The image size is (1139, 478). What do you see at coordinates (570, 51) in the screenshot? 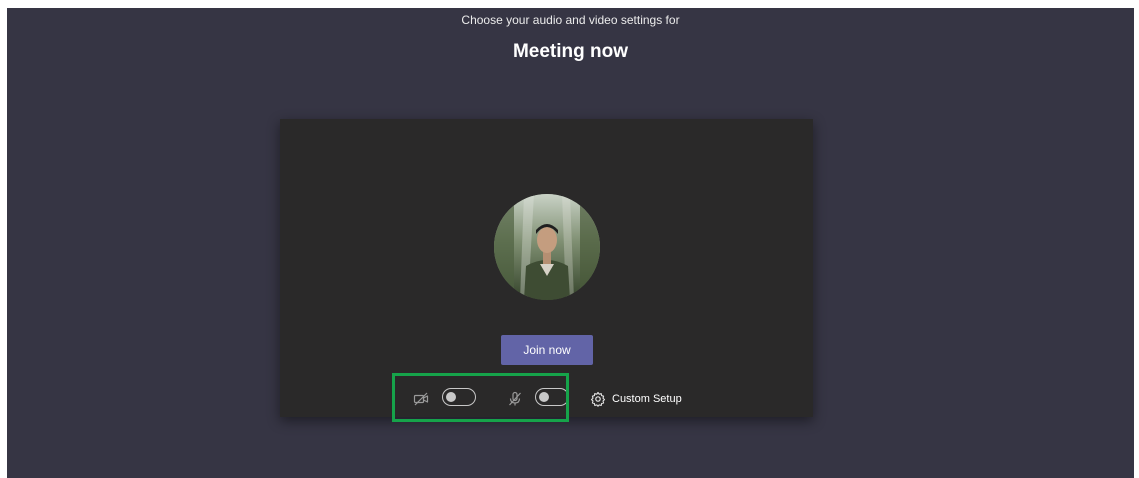
I see `meeting-title: Meeting now` at bounding box center [570, 51].